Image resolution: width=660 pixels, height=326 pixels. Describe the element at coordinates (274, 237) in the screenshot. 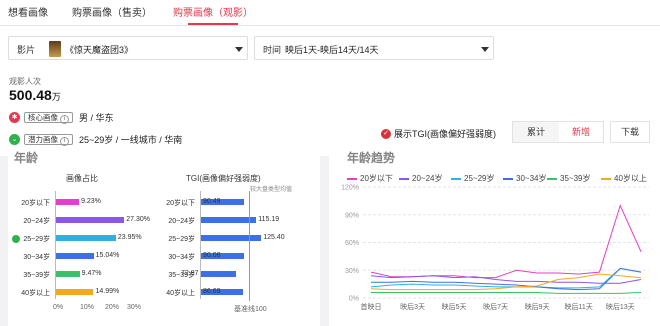

I see `tgi-value: 125.40` at that location.